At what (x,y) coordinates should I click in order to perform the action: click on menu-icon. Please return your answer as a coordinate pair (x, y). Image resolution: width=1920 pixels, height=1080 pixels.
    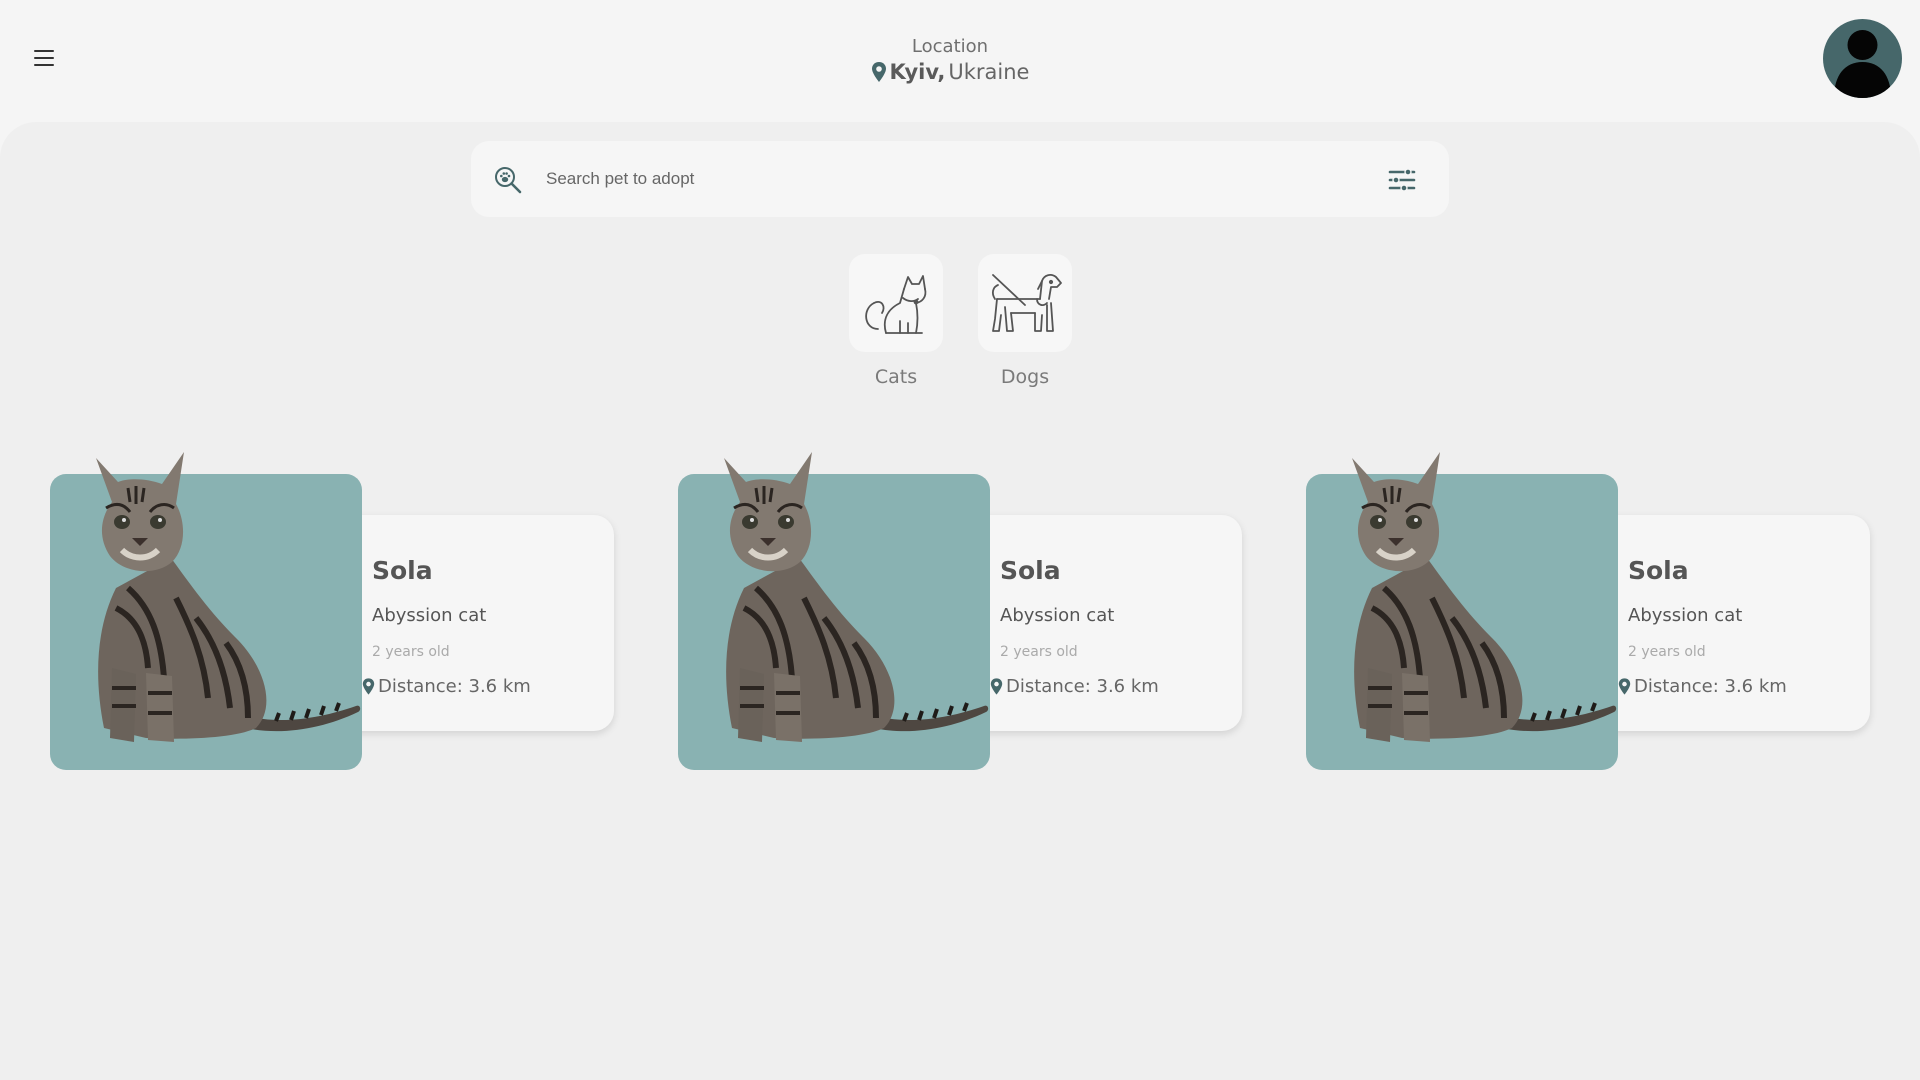
    Looking at the image, I should click on (47, 58).